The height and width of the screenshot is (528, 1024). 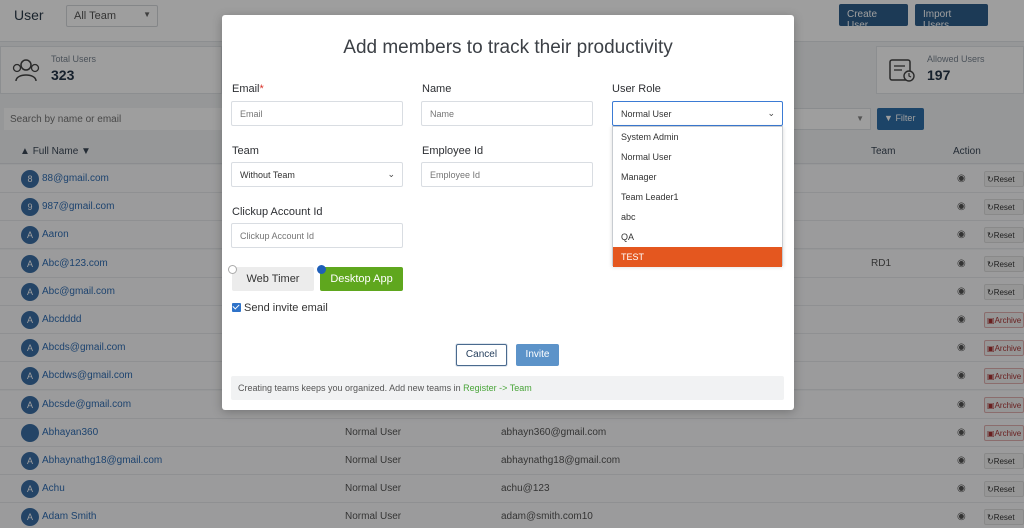 I want to click on user-role-select: Normal User ⌄, so click(x=697, y=113).